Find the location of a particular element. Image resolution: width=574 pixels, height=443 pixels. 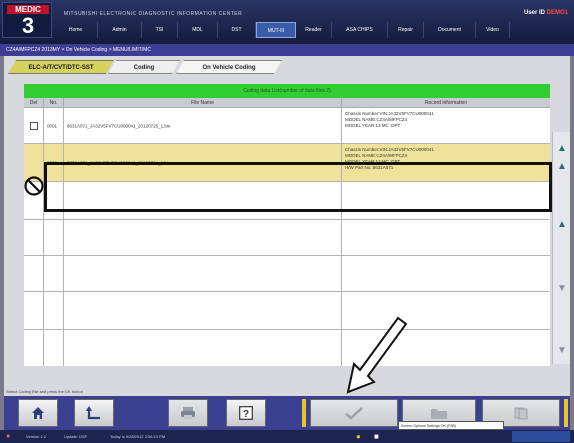

menu-item-mut3: MUT-III is located at coordinates (276, 30).